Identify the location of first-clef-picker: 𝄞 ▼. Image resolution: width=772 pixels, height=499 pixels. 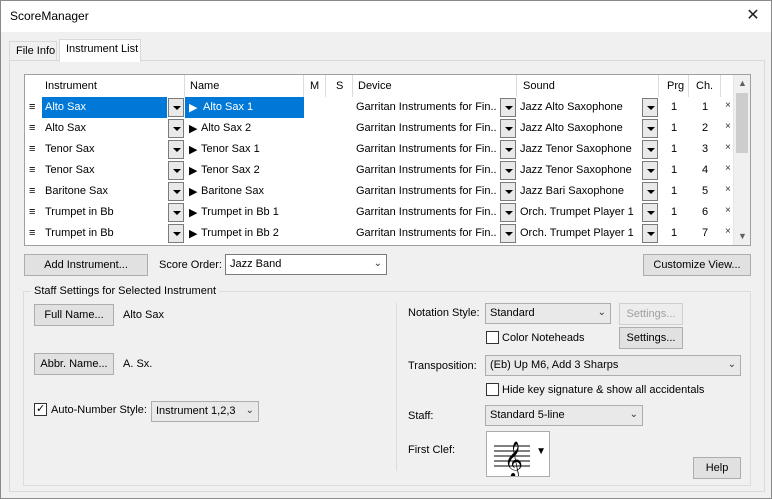
(518, 454).